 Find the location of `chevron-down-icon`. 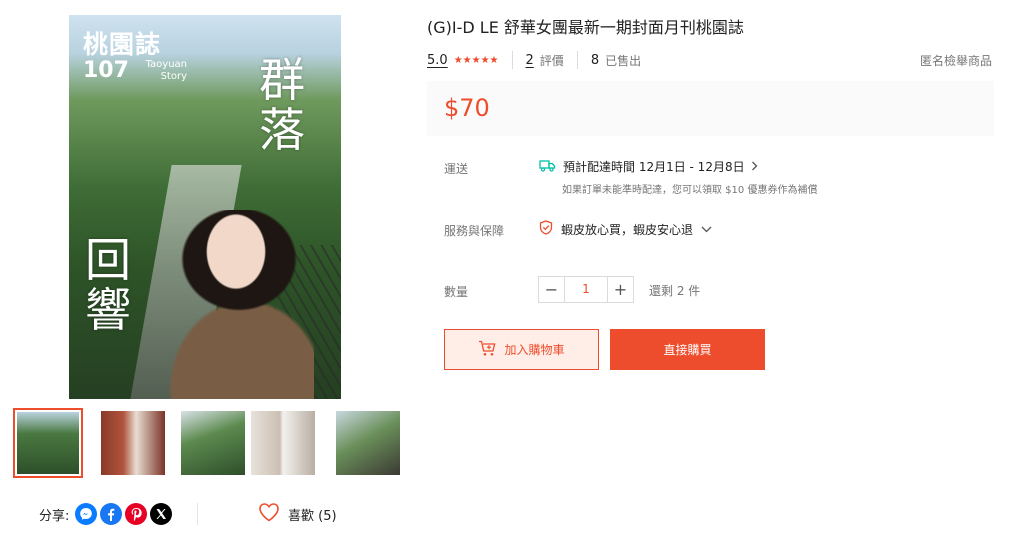

chevron-down-icon is located at coordinates (706, 229).